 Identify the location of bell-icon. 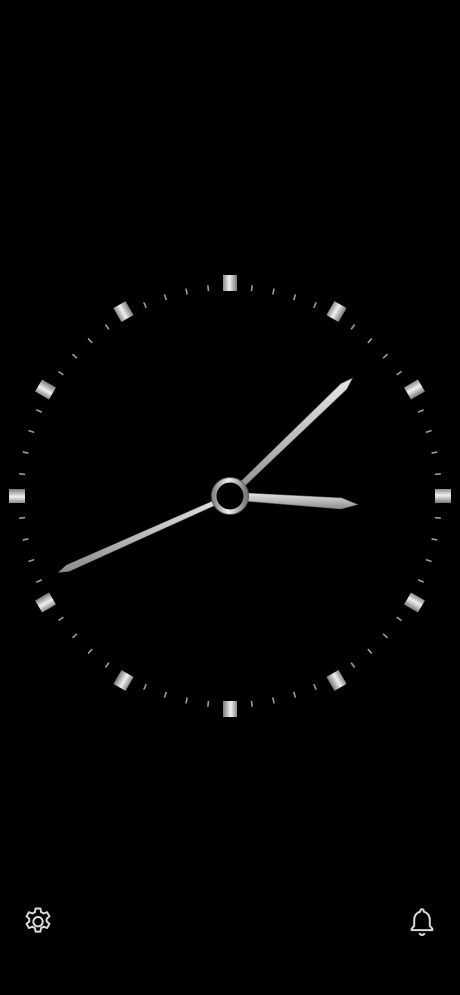
(422, 922).